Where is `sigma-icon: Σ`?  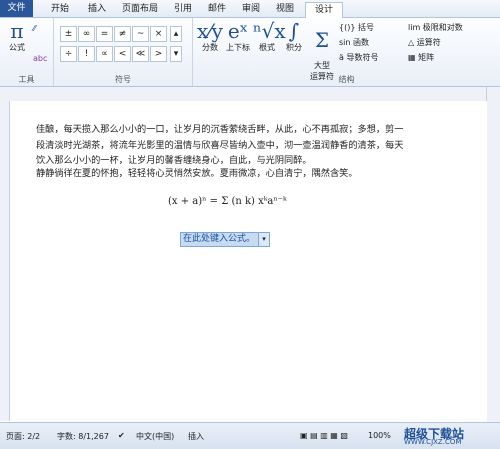 sigma-icon: Σ is located at coordinates (322, 40).